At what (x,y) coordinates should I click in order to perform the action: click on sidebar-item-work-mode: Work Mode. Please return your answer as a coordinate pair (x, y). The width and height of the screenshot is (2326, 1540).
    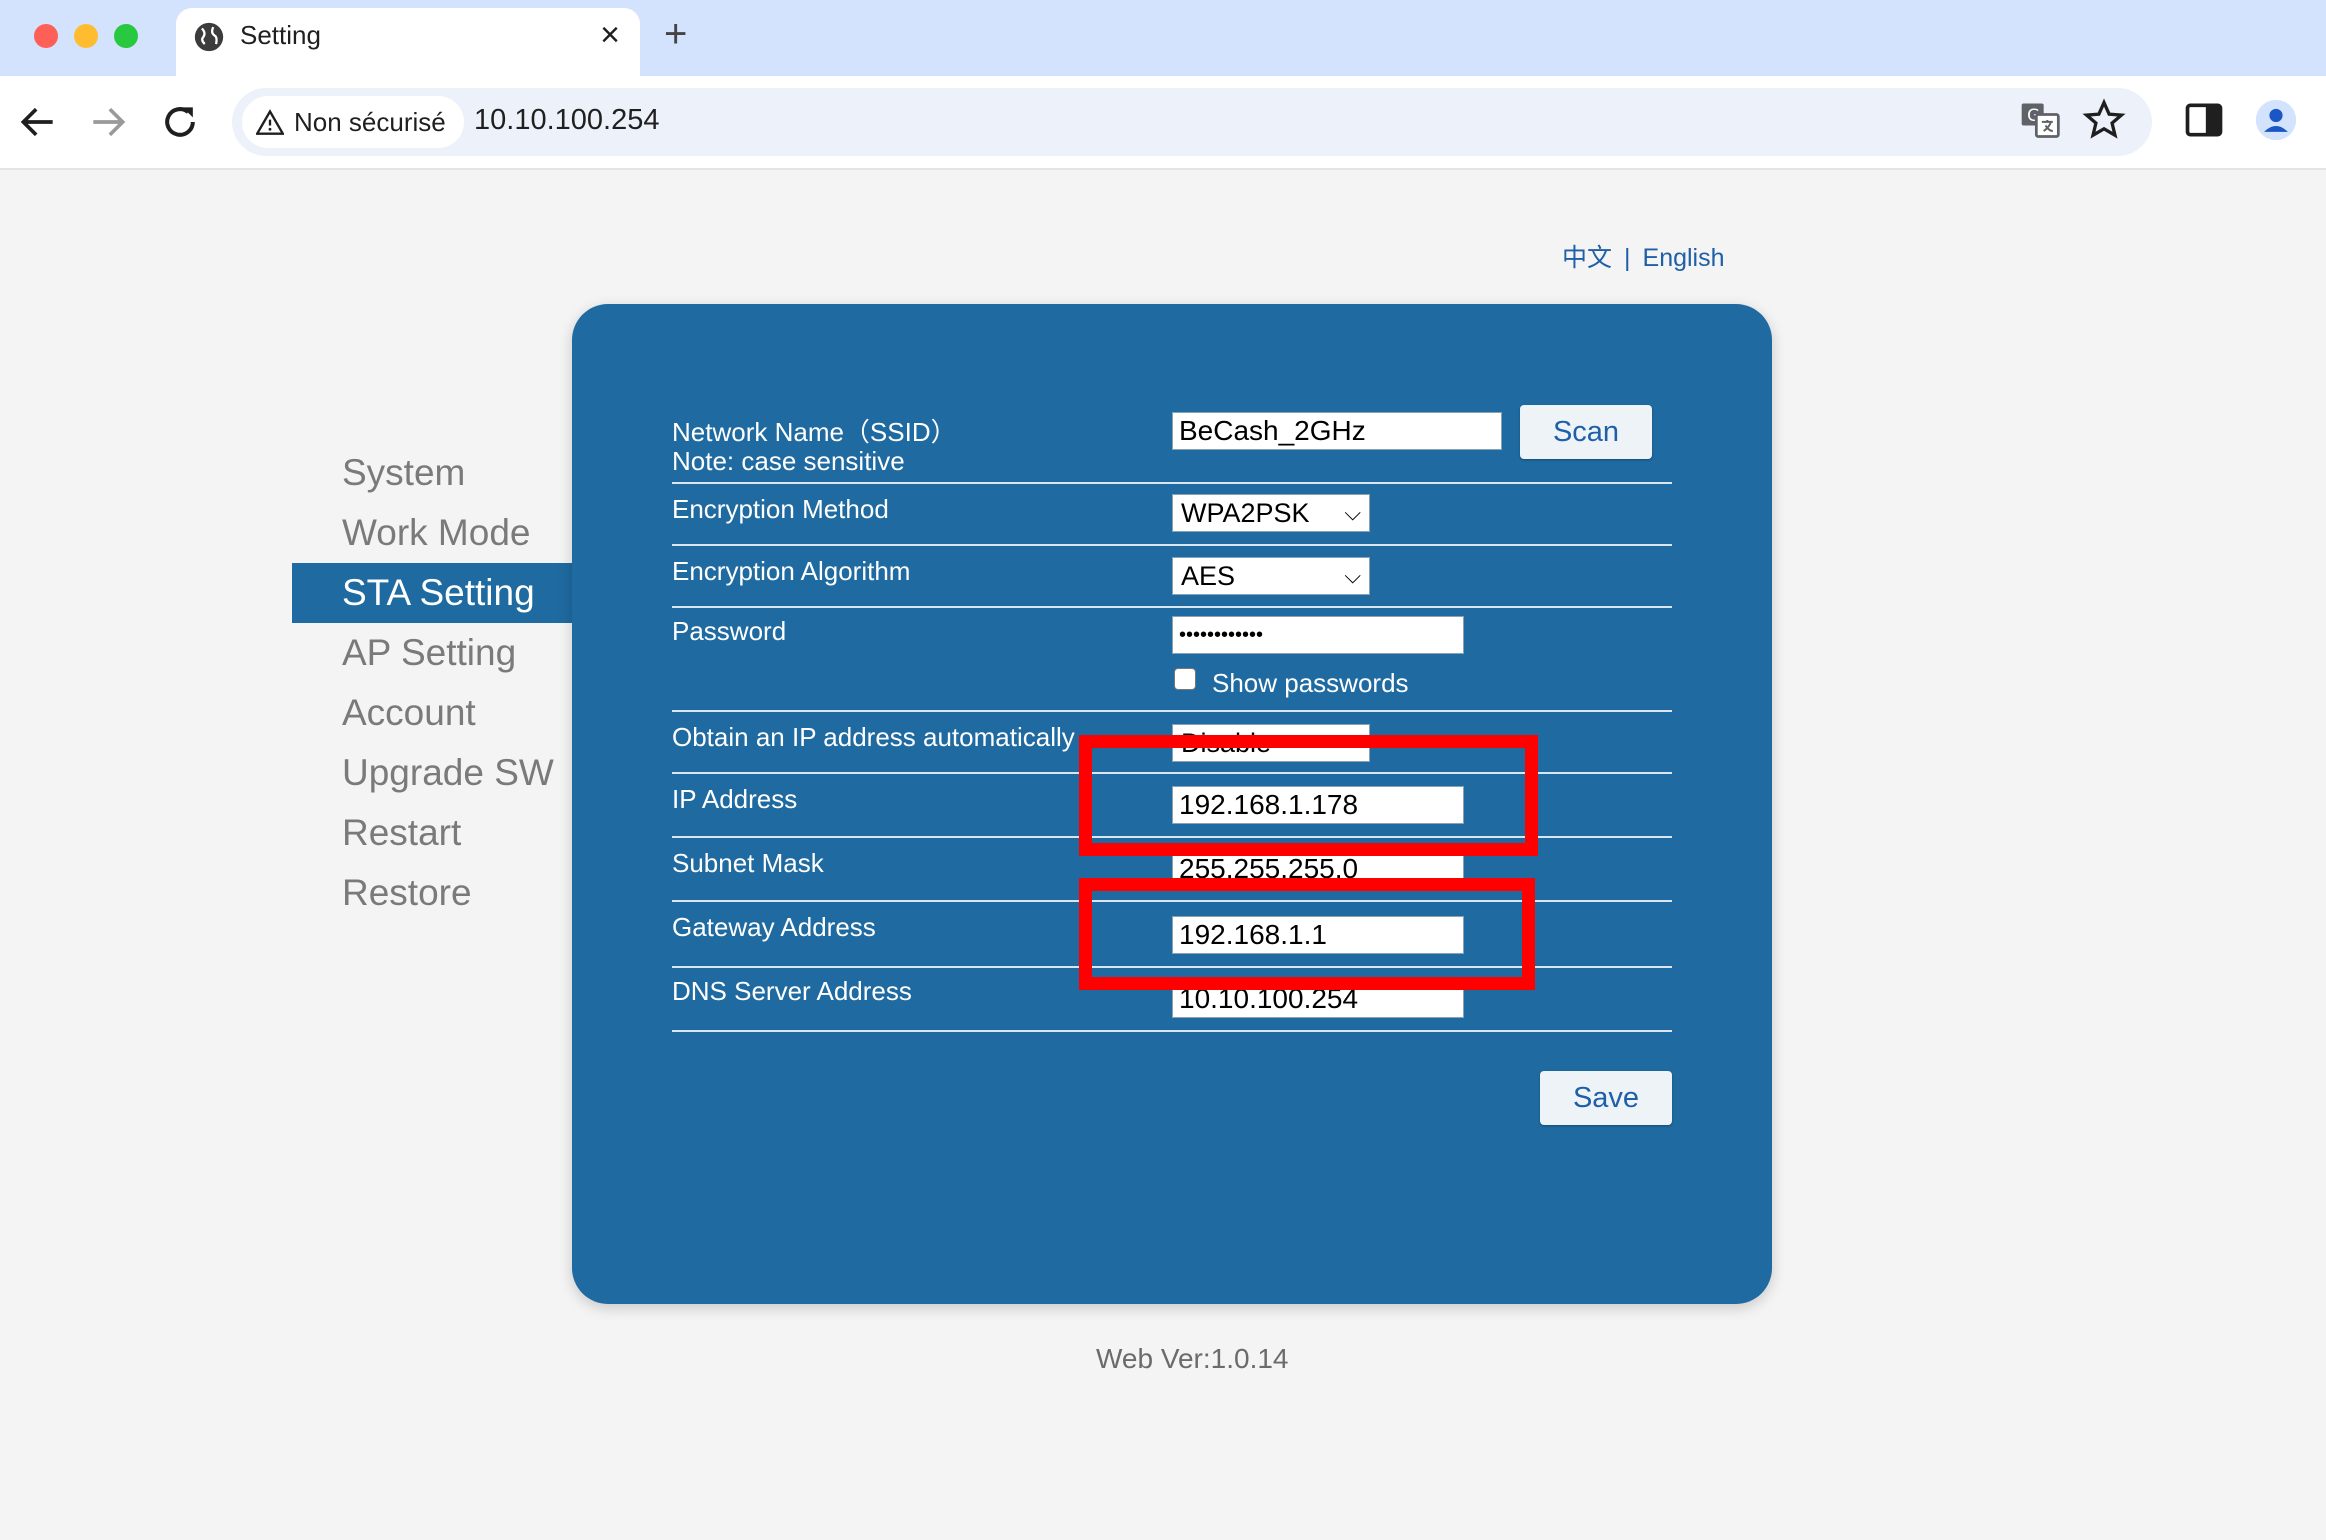
    Looking at the image, I should click on (432, 533).